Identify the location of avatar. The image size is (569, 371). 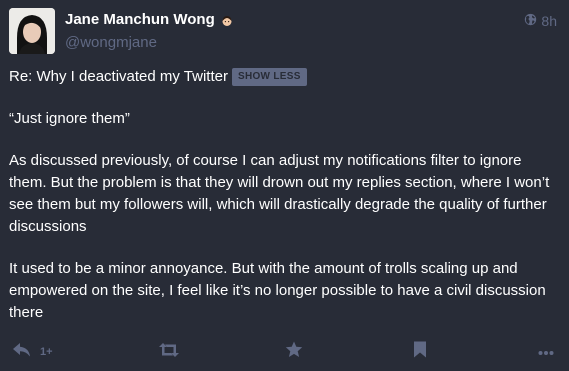
(32, 31).